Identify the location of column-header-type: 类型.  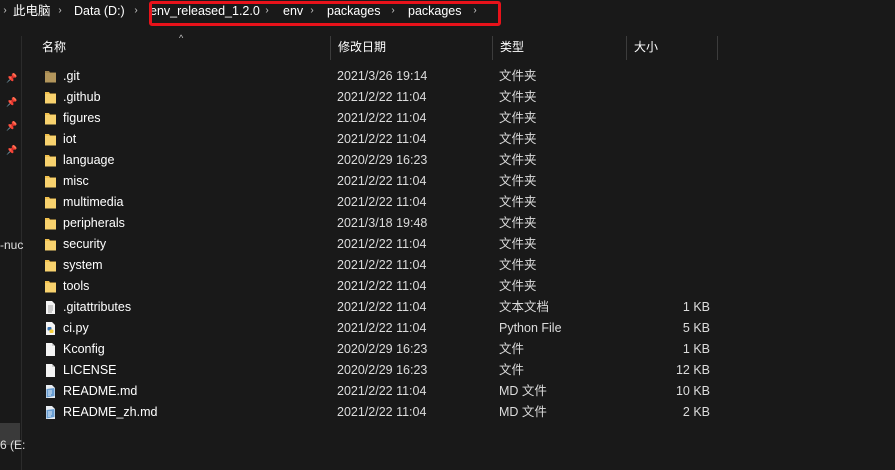
(559, 48).